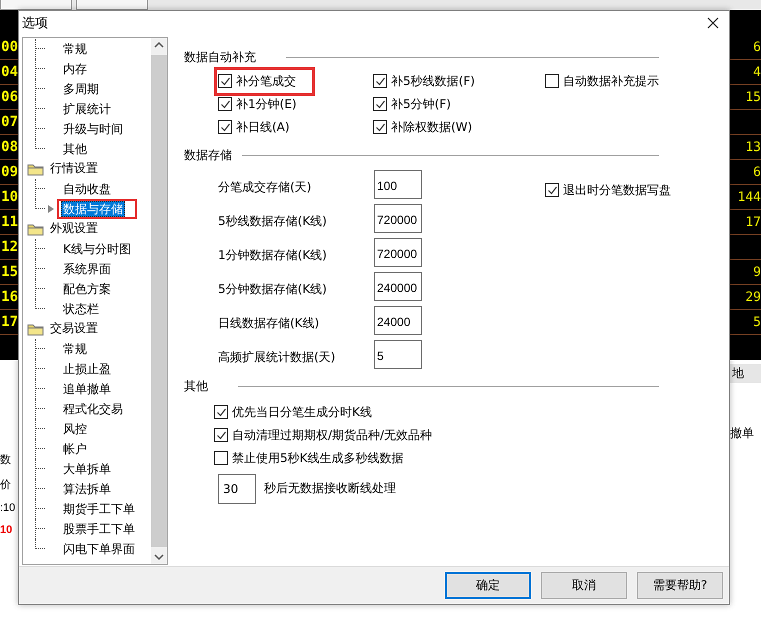  Describe the element at coordinates (237, 489) in the screenshot. I see `input-field: 30` at that location.